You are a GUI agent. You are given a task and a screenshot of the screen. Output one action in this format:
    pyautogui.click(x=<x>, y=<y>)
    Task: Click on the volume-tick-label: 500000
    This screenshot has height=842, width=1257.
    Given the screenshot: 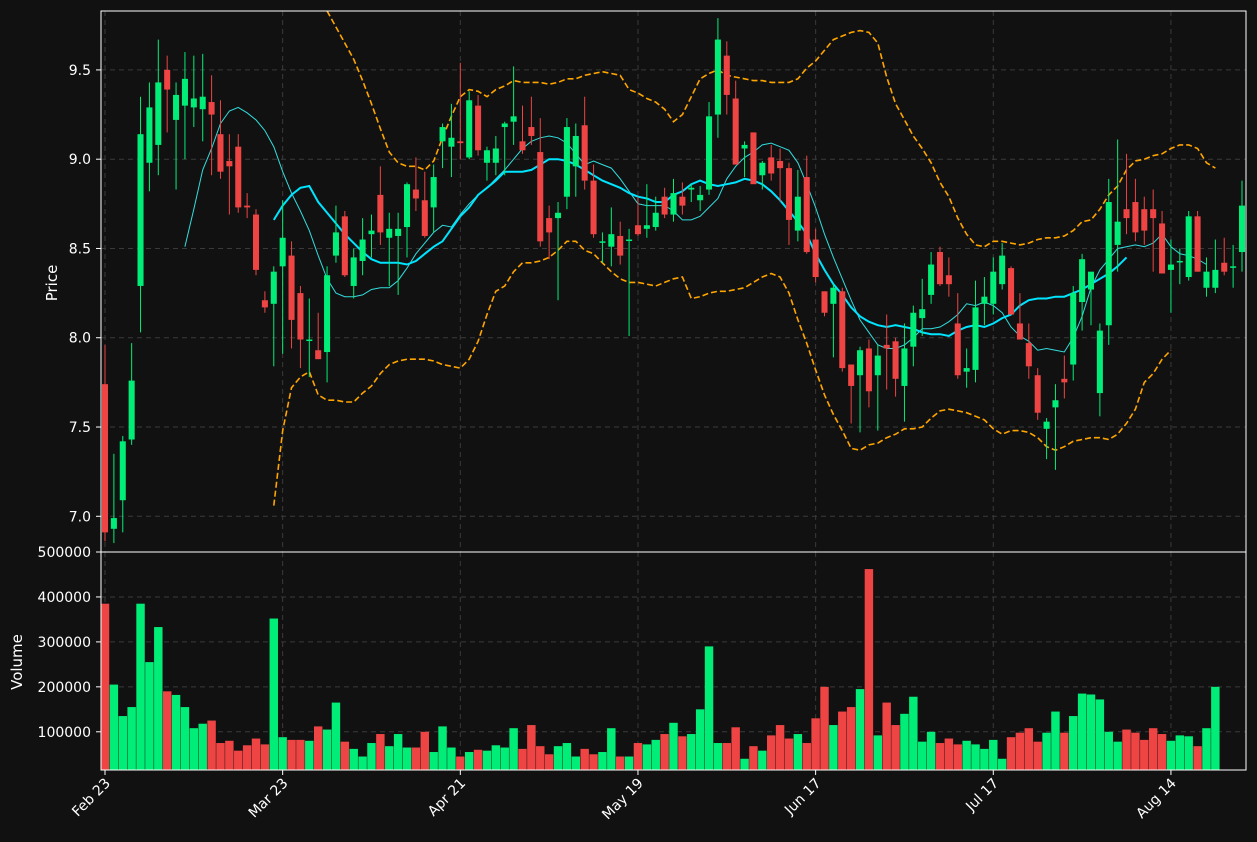 What is the action you would take?
    pyautogui.click(x=64, y=553)
    